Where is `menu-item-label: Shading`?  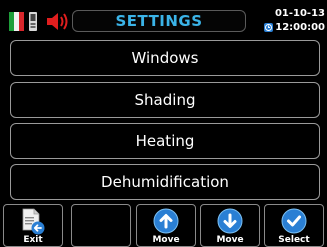
menu-item-label: Shading is located at coordinates (165, 100).